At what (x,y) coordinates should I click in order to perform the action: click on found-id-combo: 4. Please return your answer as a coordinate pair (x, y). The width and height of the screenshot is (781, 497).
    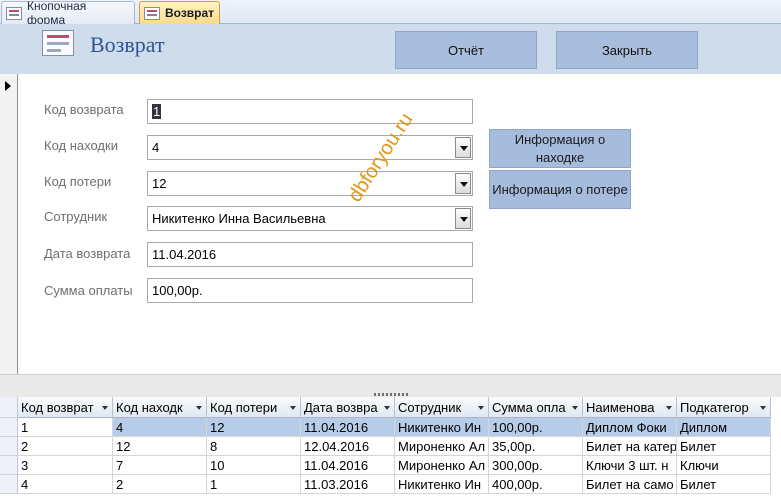
    Looking at the image, I should click on (310, 147).